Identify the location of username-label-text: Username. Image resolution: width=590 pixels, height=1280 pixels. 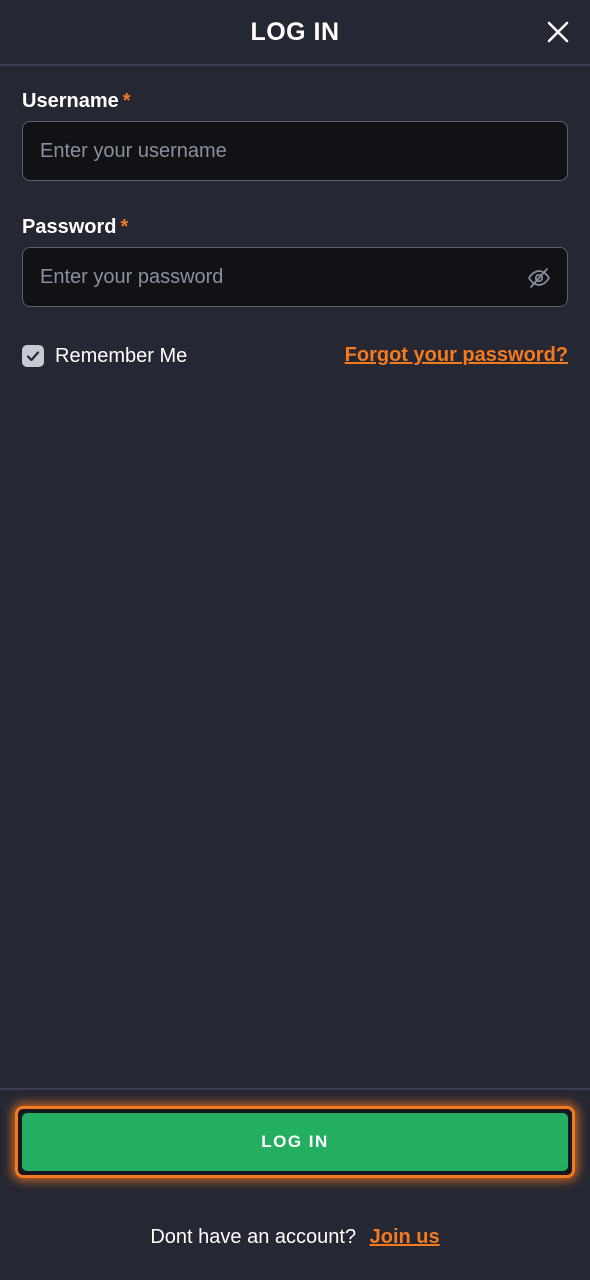
(70, 101).